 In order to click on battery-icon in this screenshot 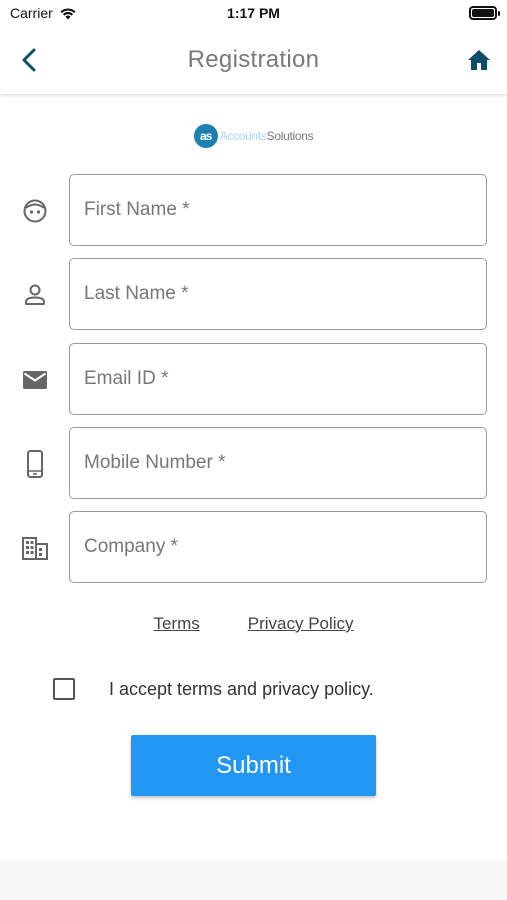, I will do `click(484, 13)`.